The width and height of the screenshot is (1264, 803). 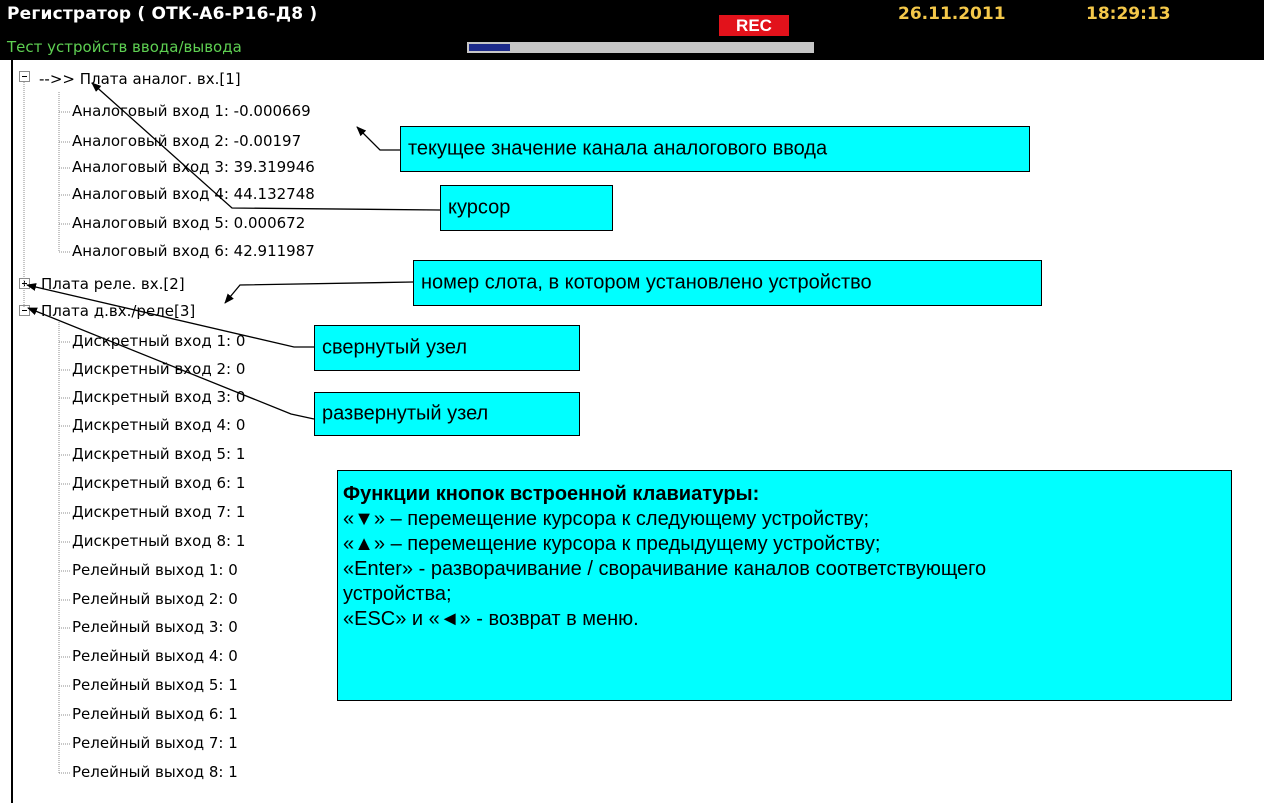 What do you see at coordinates (378, 138) in the screenshot?
I see `arrow-current-value` at bounding box center [378, 138].